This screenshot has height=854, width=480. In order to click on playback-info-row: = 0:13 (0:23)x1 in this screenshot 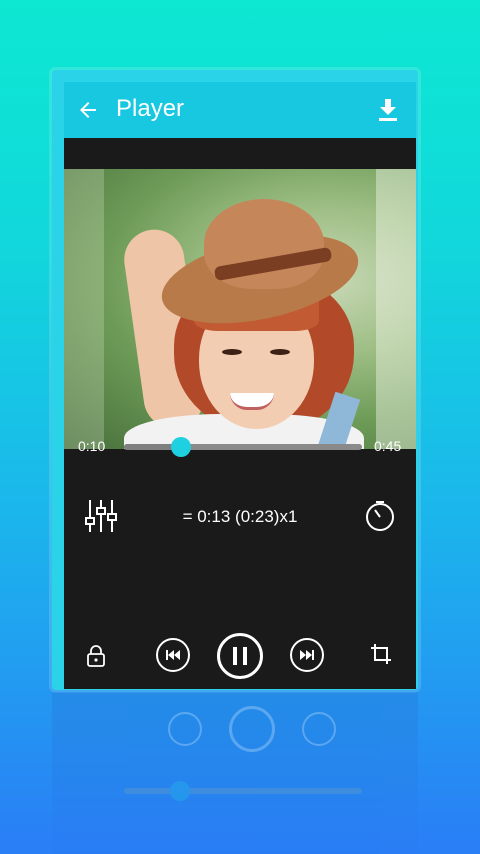, I will do `click(240, 518)`.